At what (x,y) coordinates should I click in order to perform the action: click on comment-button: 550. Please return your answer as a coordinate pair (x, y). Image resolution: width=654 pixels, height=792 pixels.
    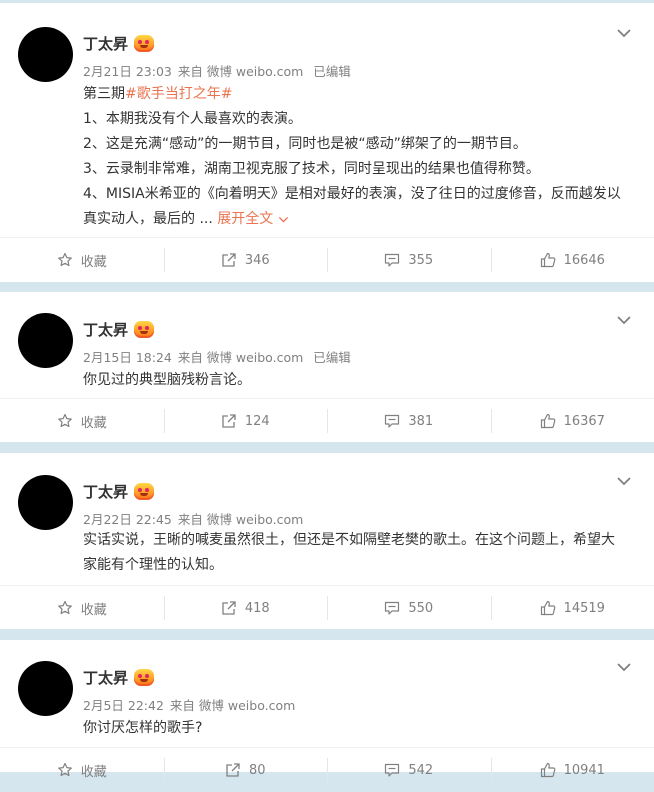
    Looking at the image, I should click on (409, 608).